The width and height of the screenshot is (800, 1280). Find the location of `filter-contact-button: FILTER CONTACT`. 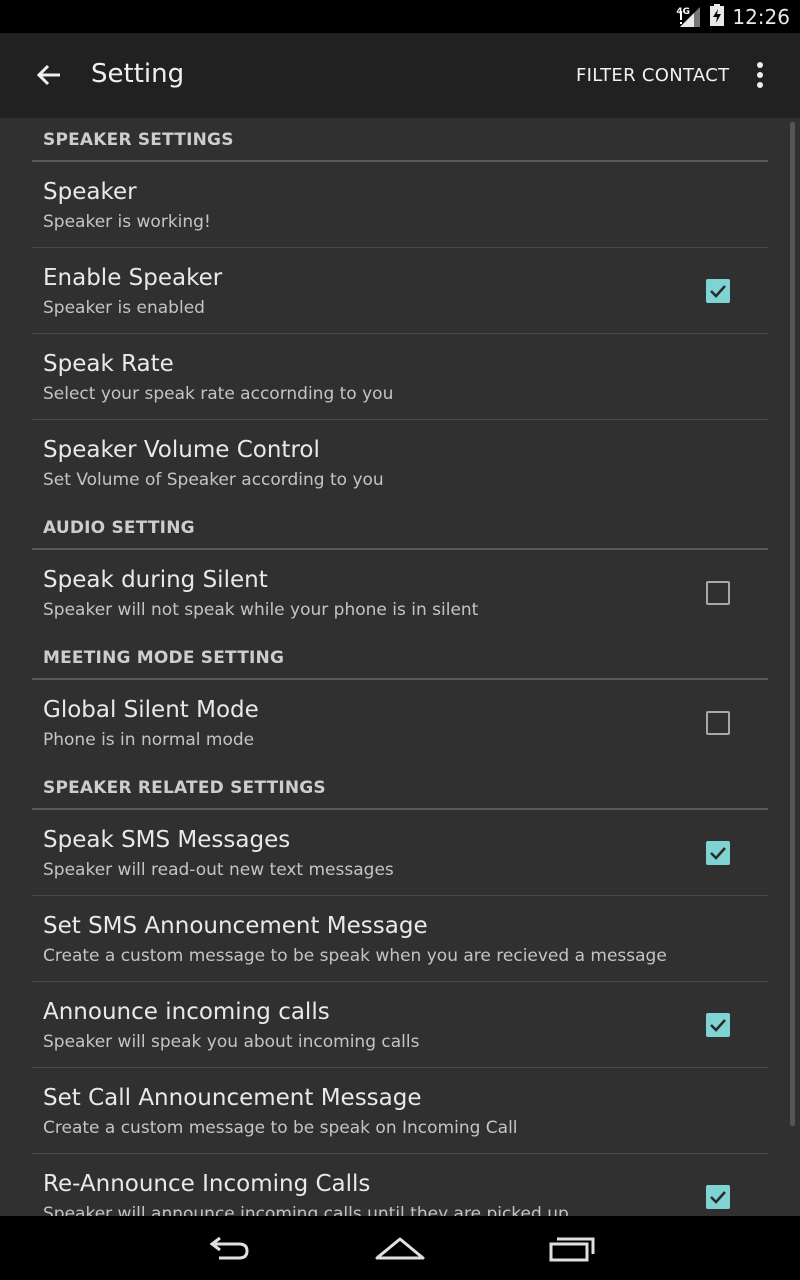

filter-contact-button: FILTER CONTACT is located at coordinates (652, 75).